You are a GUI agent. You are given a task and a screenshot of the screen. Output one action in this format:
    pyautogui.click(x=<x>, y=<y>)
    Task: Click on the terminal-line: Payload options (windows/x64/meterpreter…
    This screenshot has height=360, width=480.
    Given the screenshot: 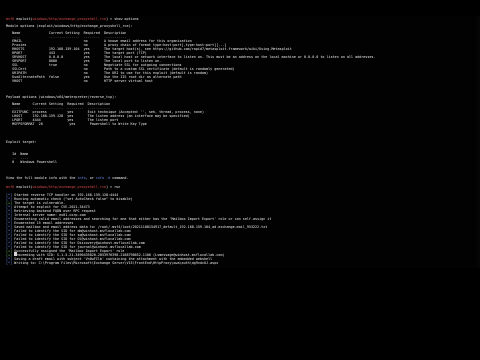 What is the action you would take?
    pyautogui.click(x=61, y=97)
    